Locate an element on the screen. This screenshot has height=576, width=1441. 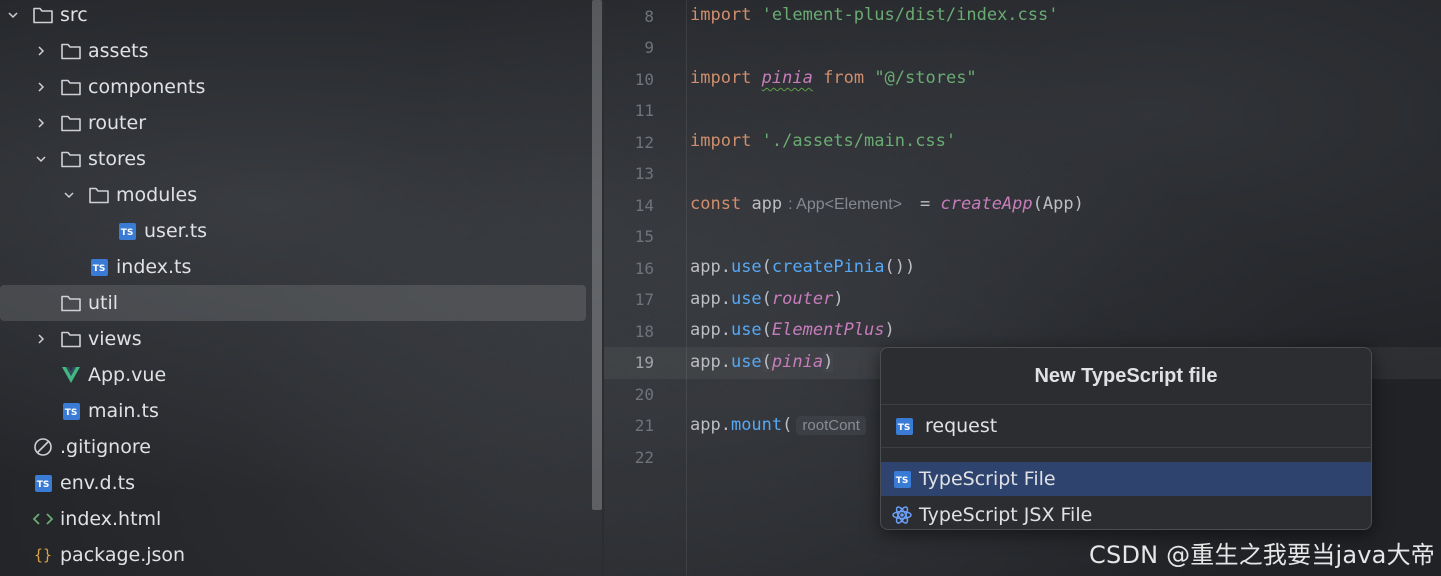
filename-input-value: request is located at coordinates (961, 426).